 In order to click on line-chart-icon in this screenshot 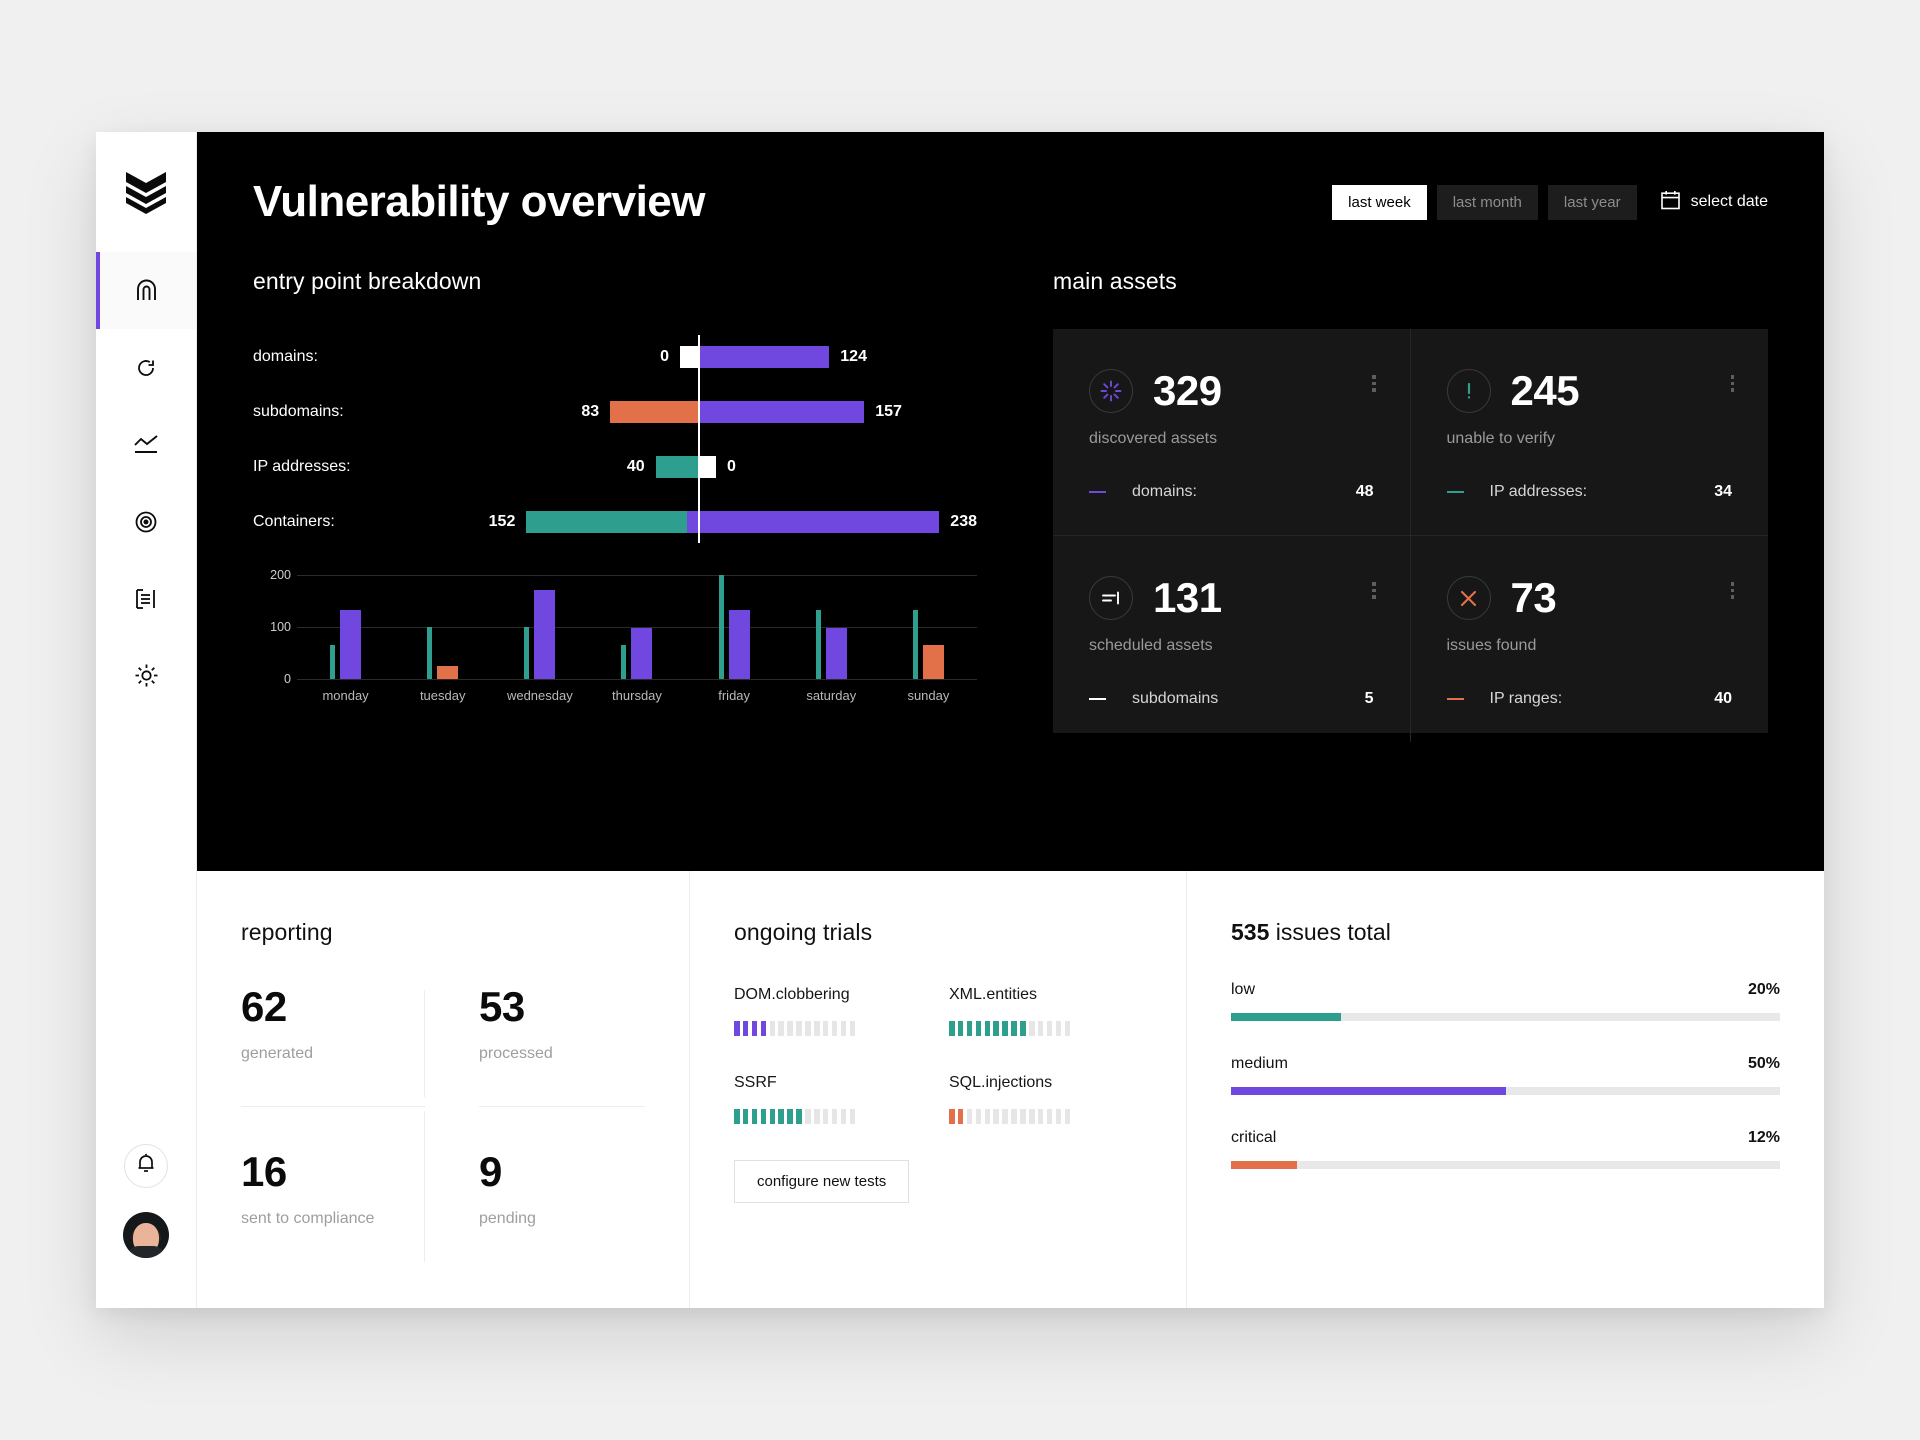, I will do `click(146, 445)`.